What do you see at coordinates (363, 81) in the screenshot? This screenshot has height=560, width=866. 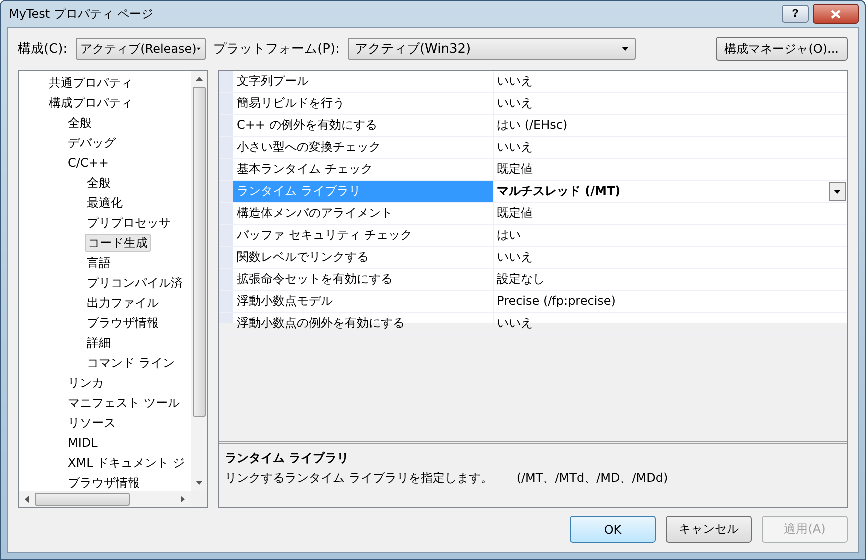 I see `property-name: 文字列プール` at bounding box center [363, 81].